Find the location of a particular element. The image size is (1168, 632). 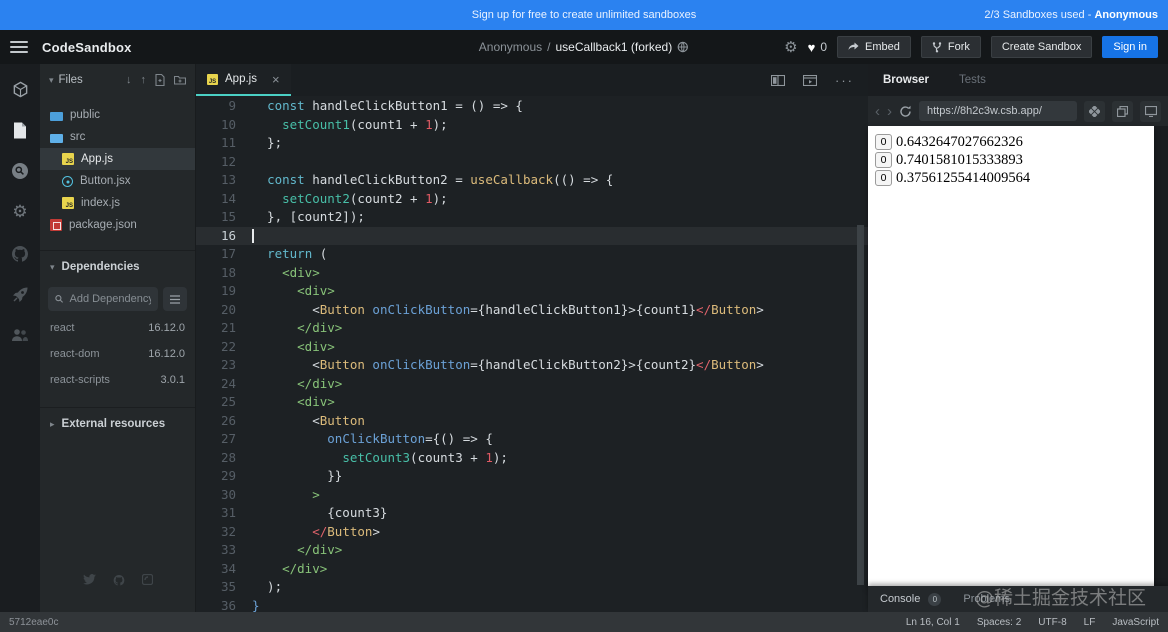

menu-icon is located at coordinates (19, 47).